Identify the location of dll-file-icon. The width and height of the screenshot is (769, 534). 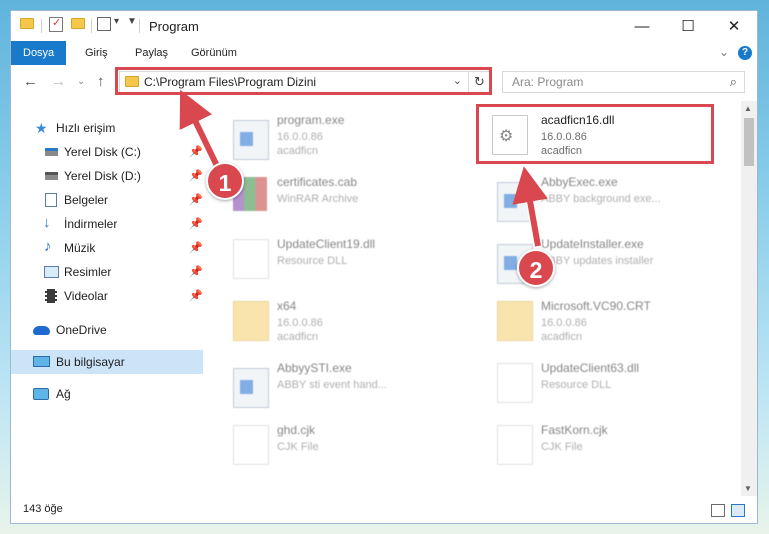
(515, 383).